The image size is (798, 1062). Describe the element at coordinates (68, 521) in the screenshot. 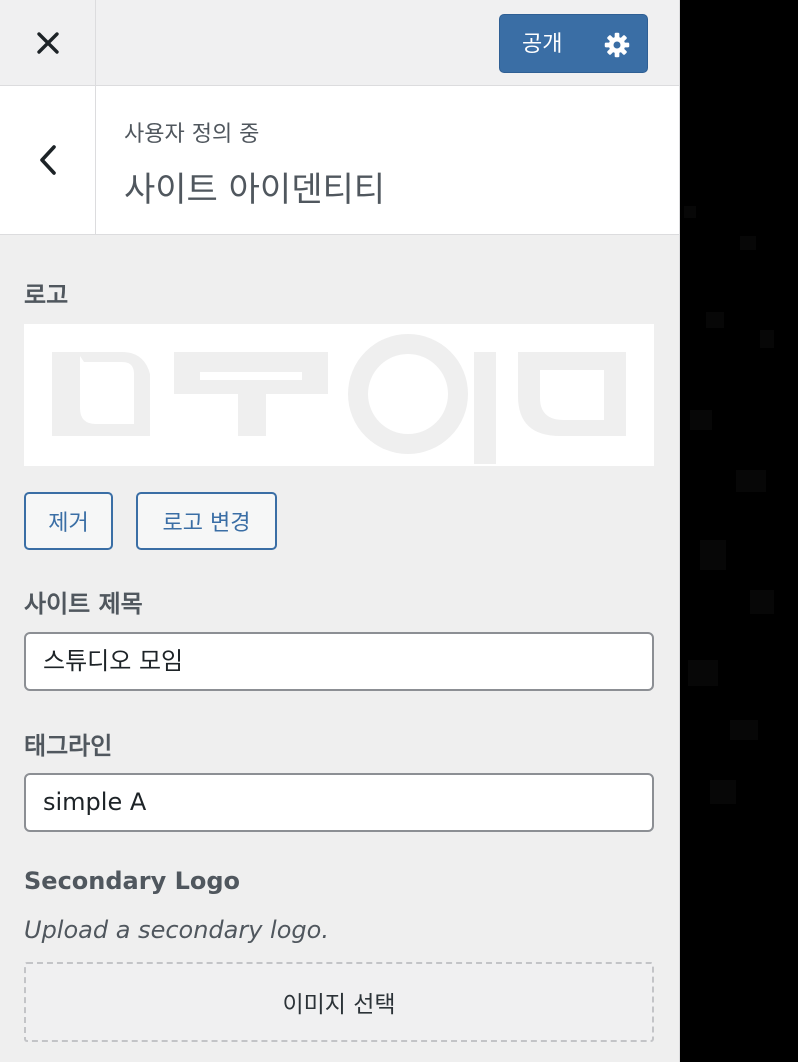

I see `remove-logo-button: 제거` at that location.